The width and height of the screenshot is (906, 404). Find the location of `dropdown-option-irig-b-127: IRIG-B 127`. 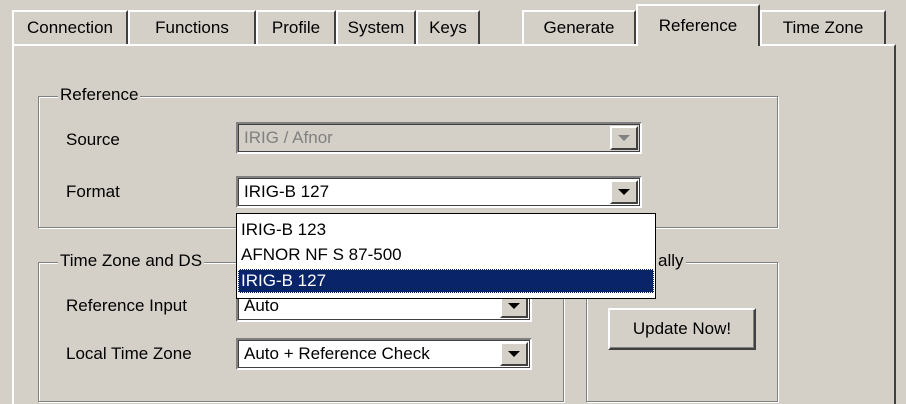

dropdown-option-irig-b-127: IRIG-B 127 is located at coordinates (446, 281).